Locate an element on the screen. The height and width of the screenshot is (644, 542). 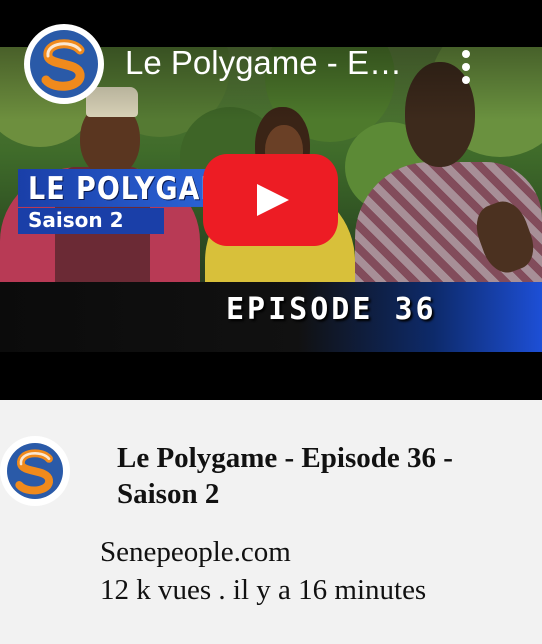
more-vertical-icon is located at coordinates (466, 68).